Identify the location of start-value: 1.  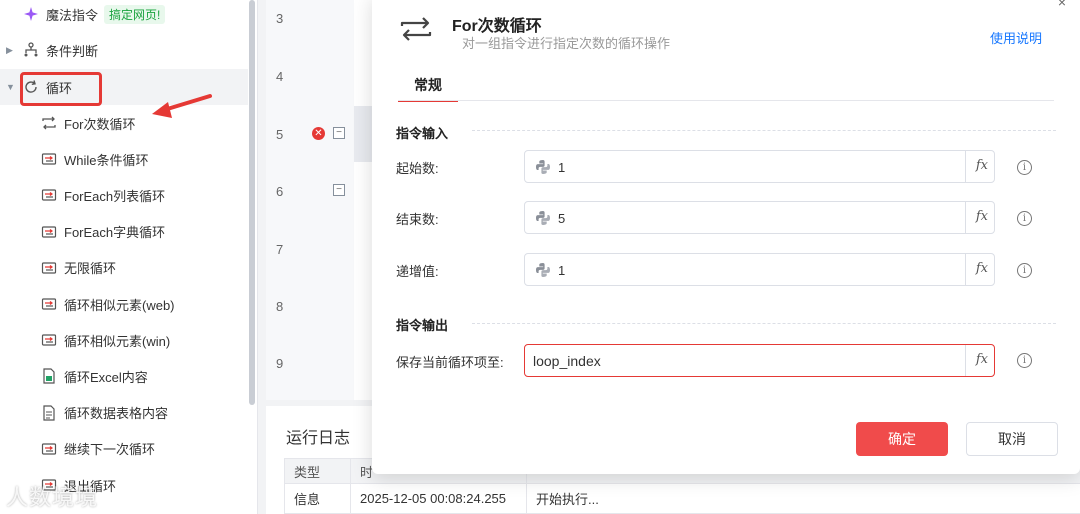
(562, 167).